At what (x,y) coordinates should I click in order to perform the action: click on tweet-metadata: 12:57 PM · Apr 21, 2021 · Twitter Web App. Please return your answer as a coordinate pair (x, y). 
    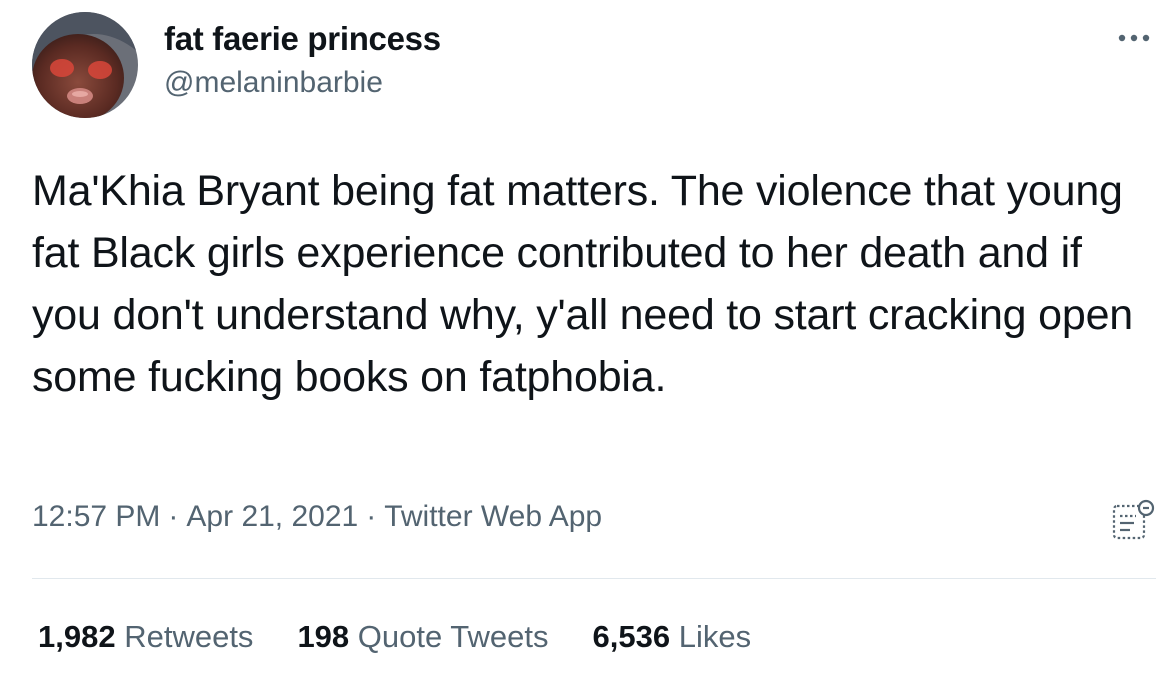
    Looking at the image, I should click on (317, 517).